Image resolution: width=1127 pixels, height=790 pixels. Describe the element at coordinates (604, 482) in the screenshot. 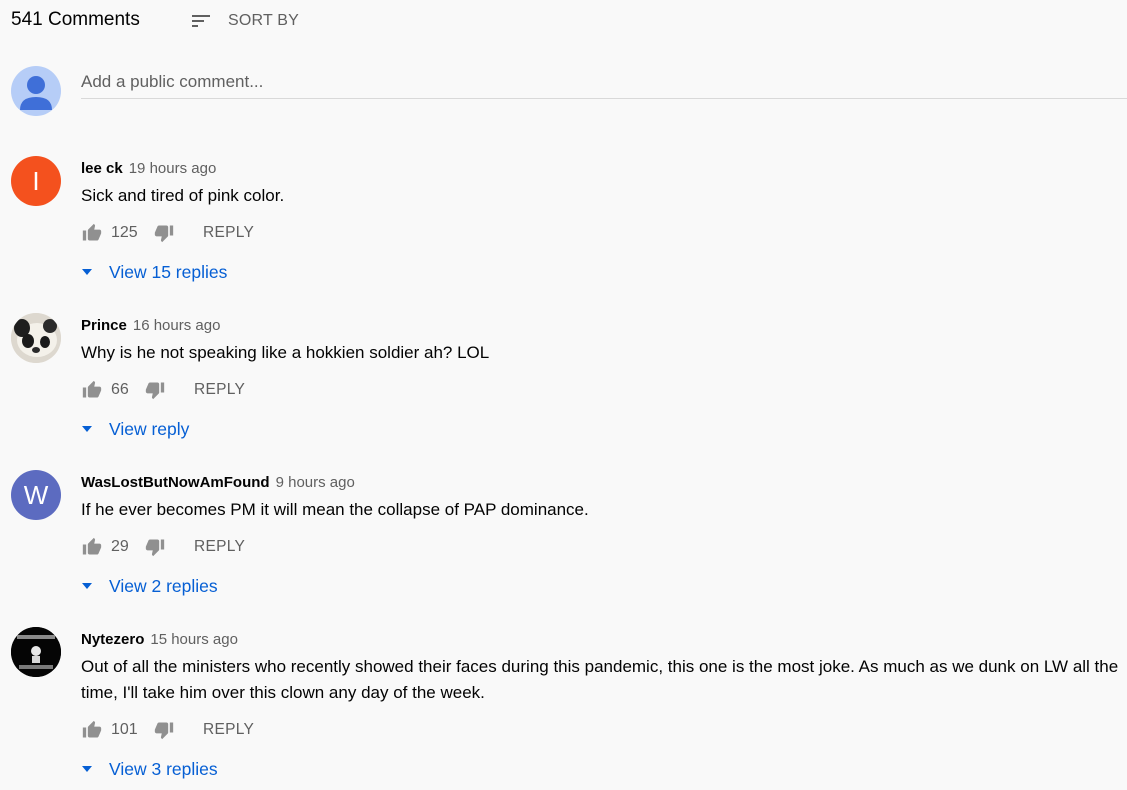

I see `comment-meta: WasLostButNowAmFound 9 hours ago` at that location.